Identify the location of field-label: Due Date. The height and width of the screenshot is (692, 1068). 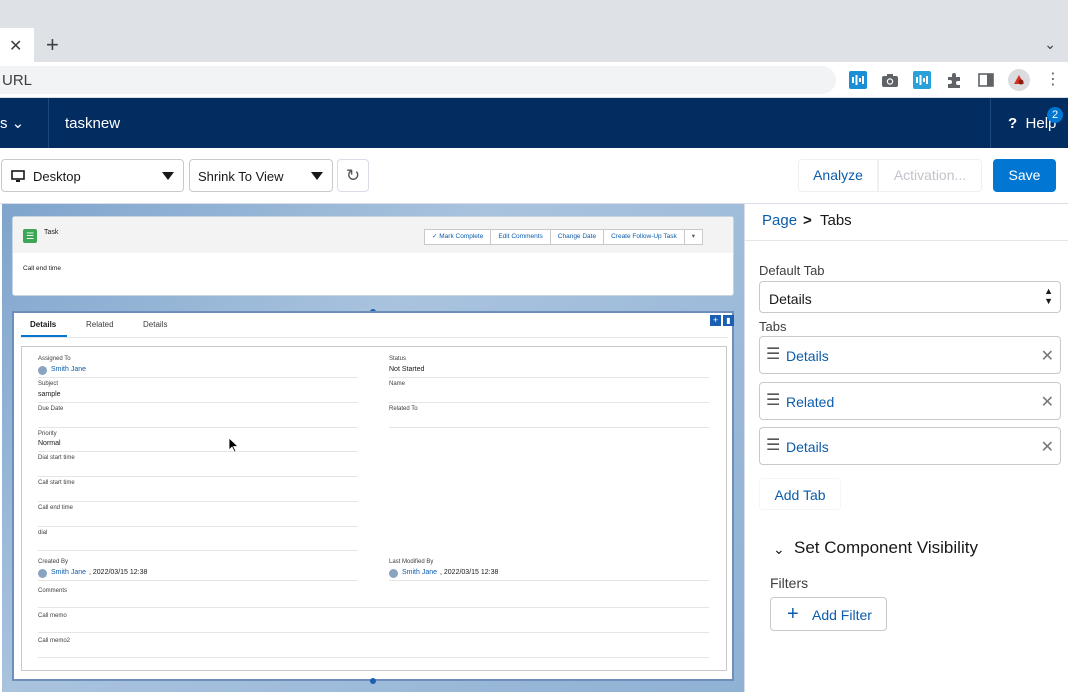
(51, 409).